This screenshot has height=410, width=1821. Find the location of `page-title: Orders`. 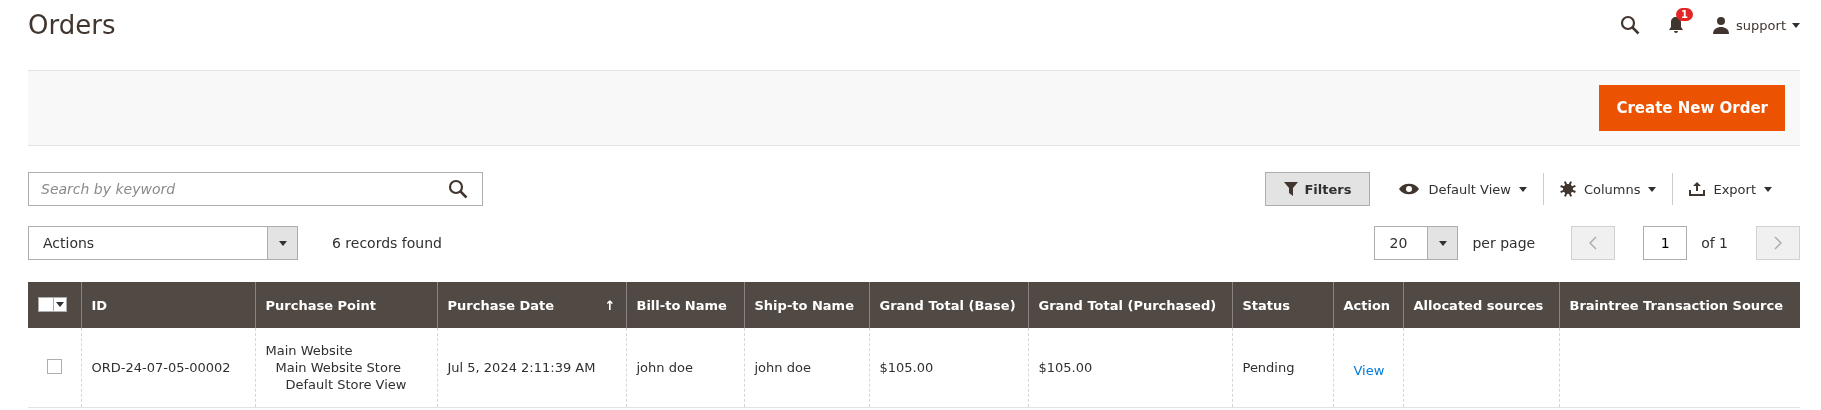

page-title: Orders is located at coordinates (72, 25).